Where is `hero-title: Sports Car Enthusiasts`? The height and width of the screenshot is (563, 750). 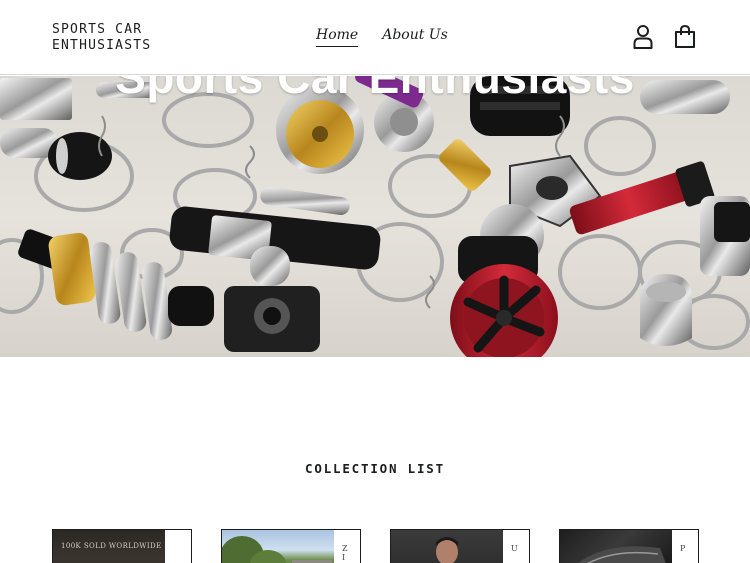 hero-title: Sports Car Enthusiasts is located at coordinates (375, 89).